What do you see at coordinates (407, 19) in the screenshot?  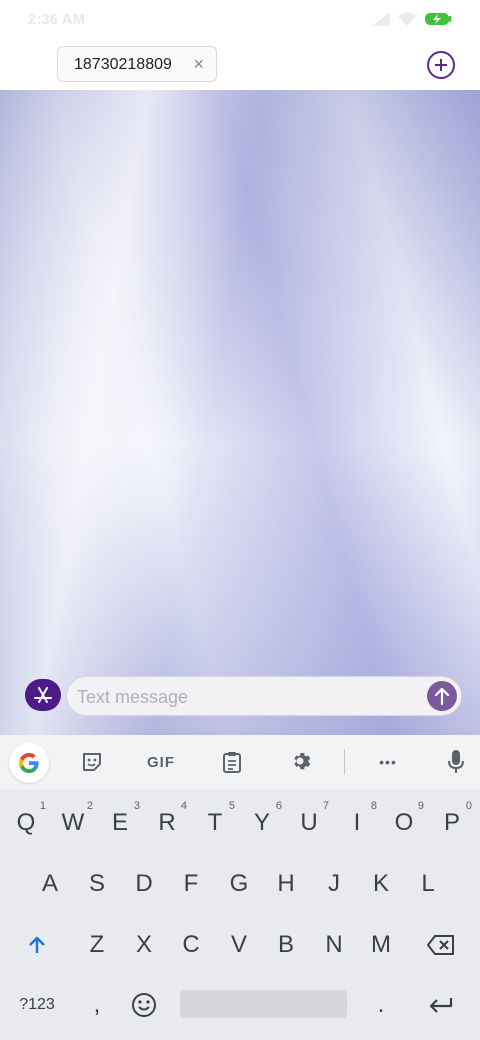 I see `wifi-icon` at bounding box center [407, 19].